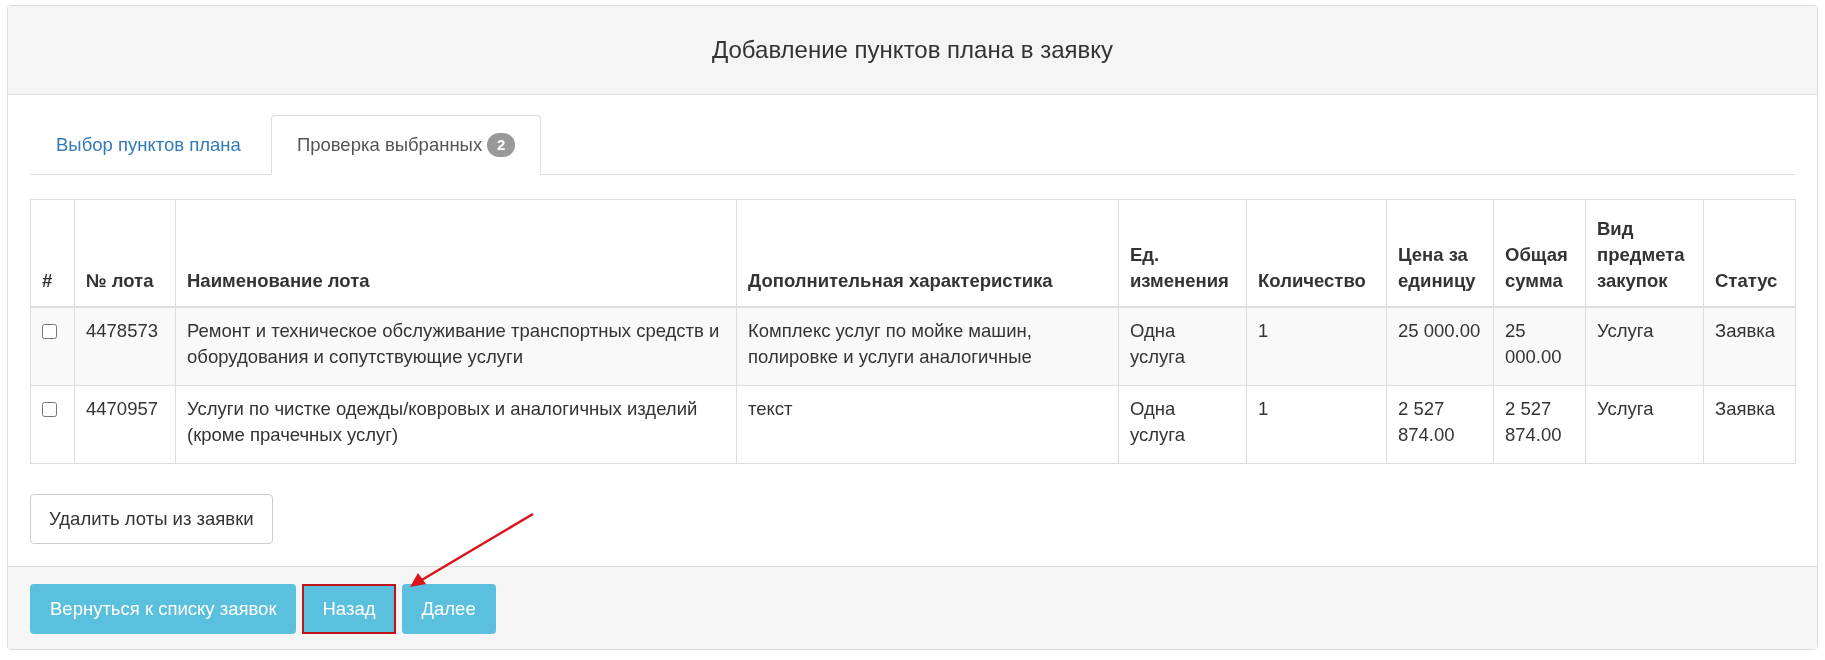  Describe the element at coordinates (456, 346) in the screenshot. I see `table-cell: Ремонт и техническое обслуживание транспортных средств и оборудования и сопутствующие услуги` at that location.